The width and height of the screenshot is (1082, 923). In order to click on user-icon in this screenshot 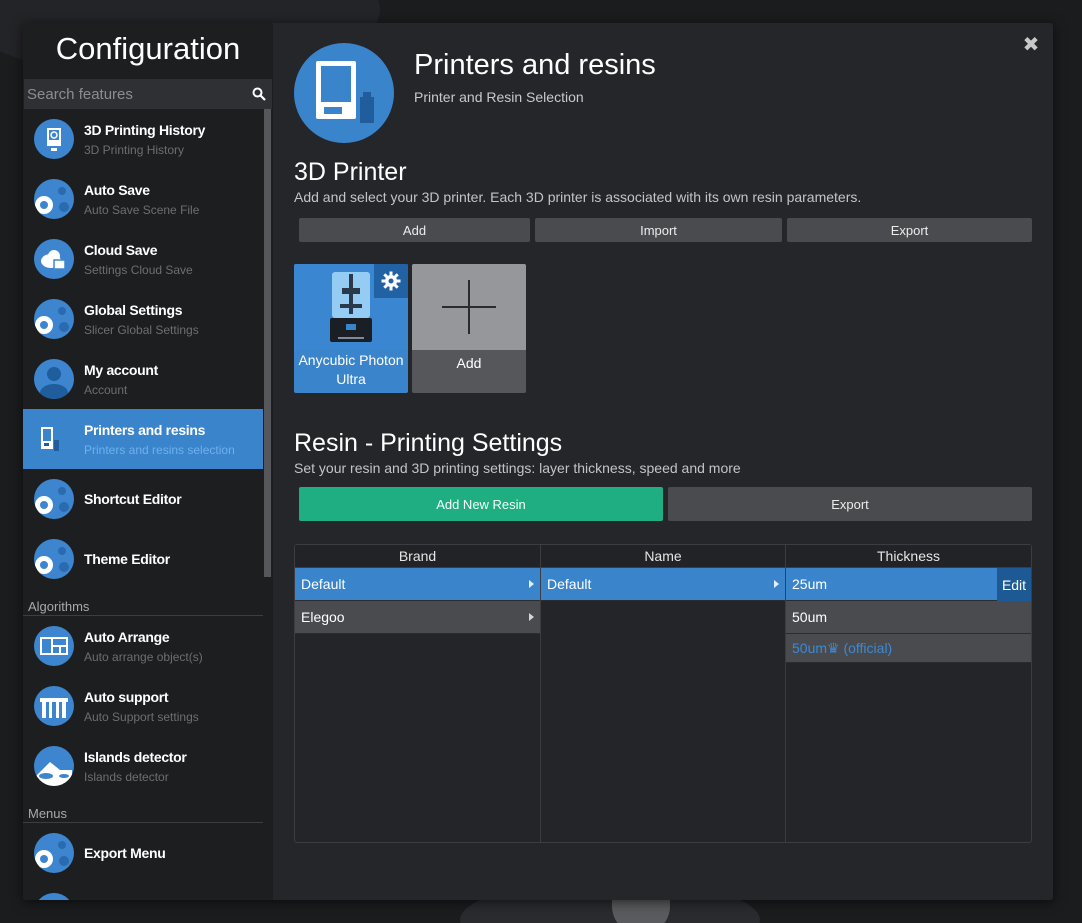, I will do `click(54, 379)`.